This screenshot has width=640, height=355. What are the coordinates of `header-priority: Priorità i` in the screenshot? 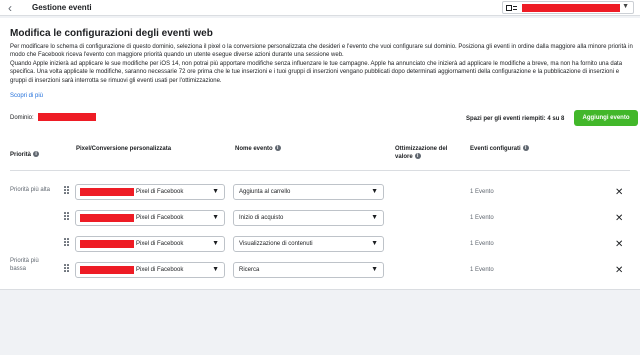 It's located at (25, 155).